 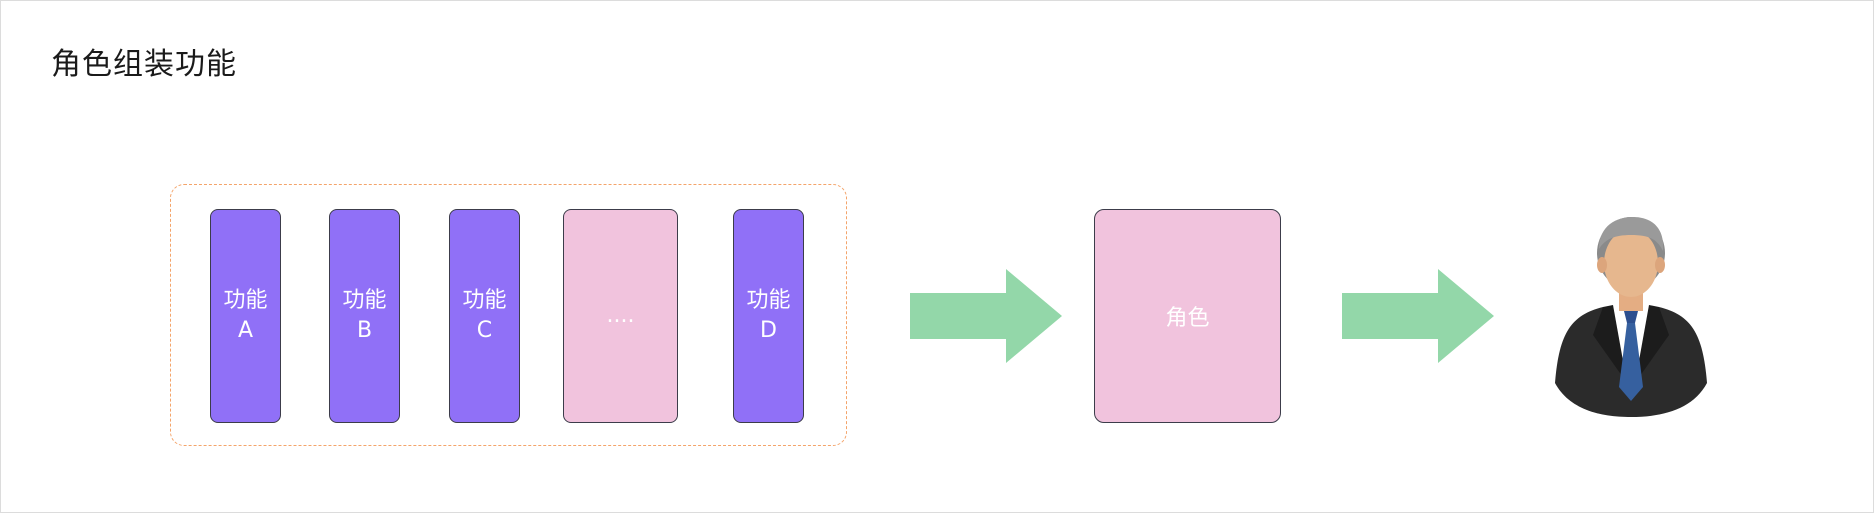 What do you see at coordinates (484, 330) in the screenshot?
I see `function-c-letter: C` at bounding box center [484, 330].